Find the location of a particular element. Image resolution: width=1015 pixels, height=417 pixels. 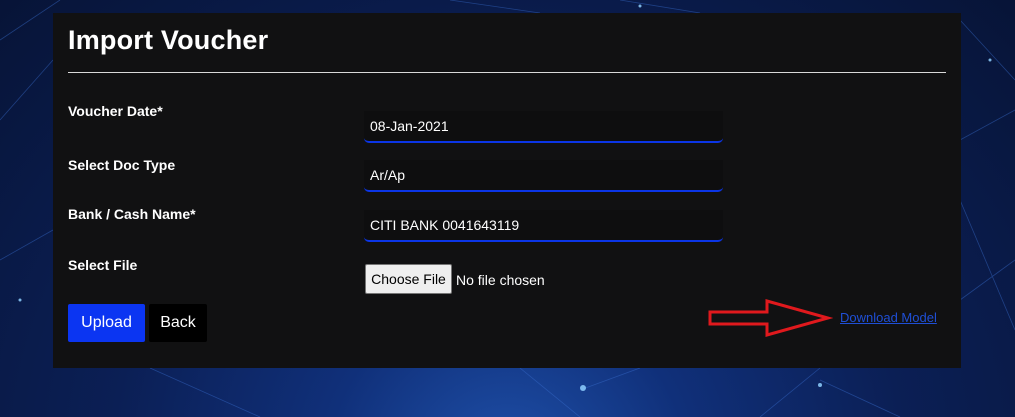

back-button: Back is located at coordinates (178, 323).